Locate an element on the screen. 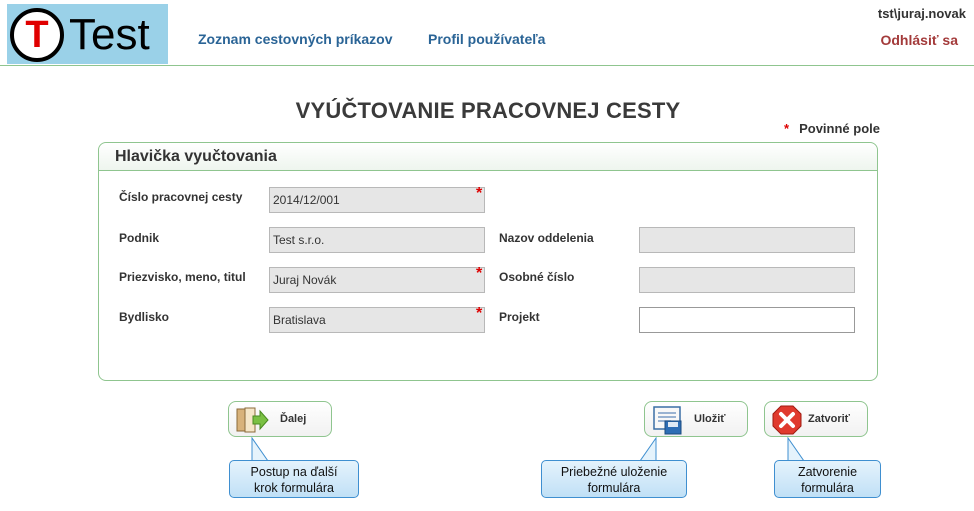  next-tooltip-line1: Postup na ďalší is located at coordinates (294, 472).